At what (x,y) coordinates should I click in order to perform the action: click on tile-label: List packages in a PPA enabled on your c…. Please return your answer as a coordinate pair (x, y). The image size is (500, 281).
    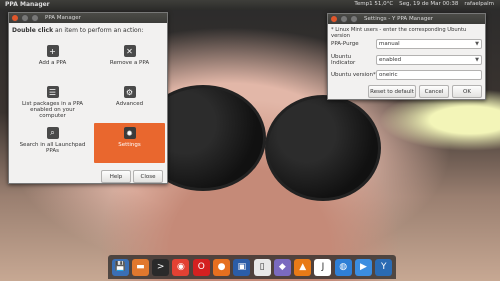
    Looking at the image, I should click on (52, 110).